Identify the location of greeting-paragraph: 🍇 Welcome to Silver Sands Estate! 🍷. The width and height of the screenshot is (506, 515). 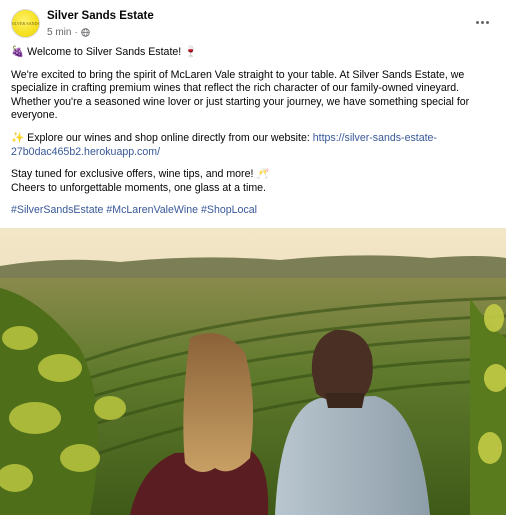
(254, 53).